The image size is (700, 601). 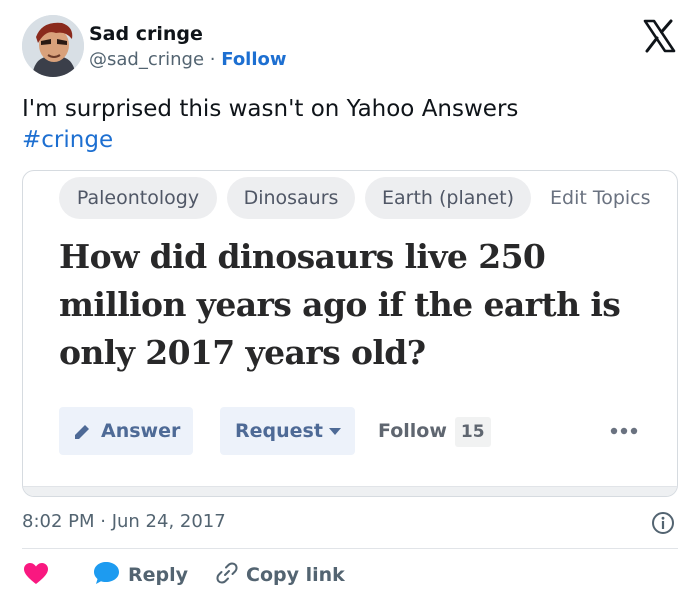 I want to click on avatar-illustration, so click(x=53, y=46).